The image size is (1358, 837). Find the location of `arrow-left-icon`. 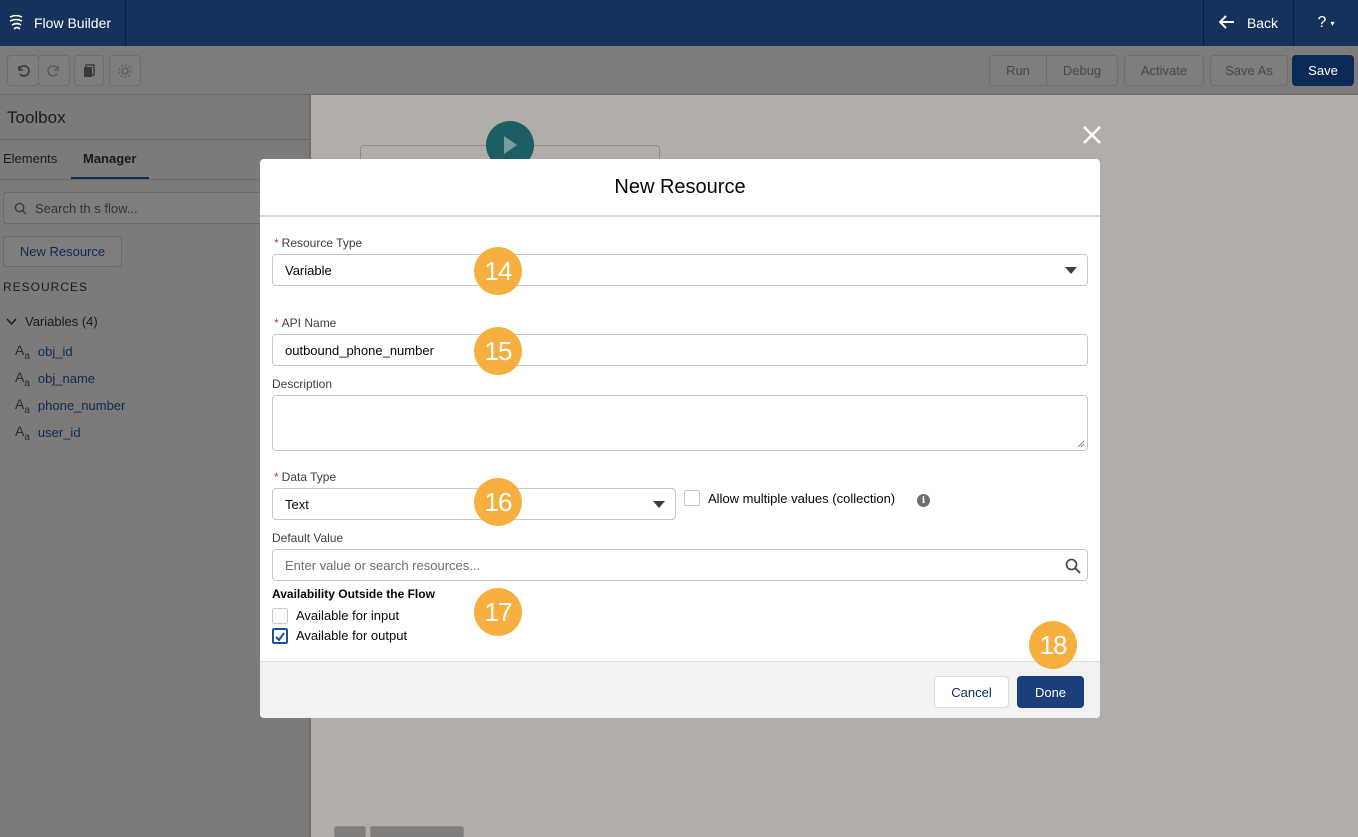

arrow-left-icon is located at coordinates (1226, 23).